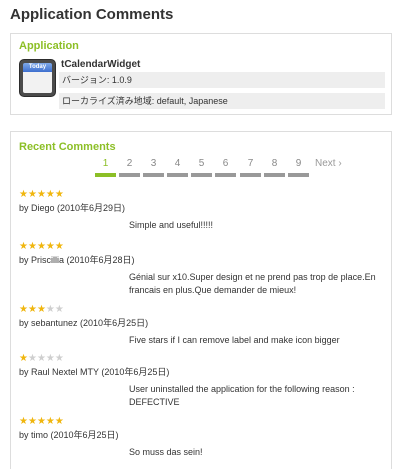 This screenshot has width=400, height=469. What do you see at coordinates (101, 64) in the screenshot?
I see `app-name: tCalendarWidget` at bounding box center [101, 64].